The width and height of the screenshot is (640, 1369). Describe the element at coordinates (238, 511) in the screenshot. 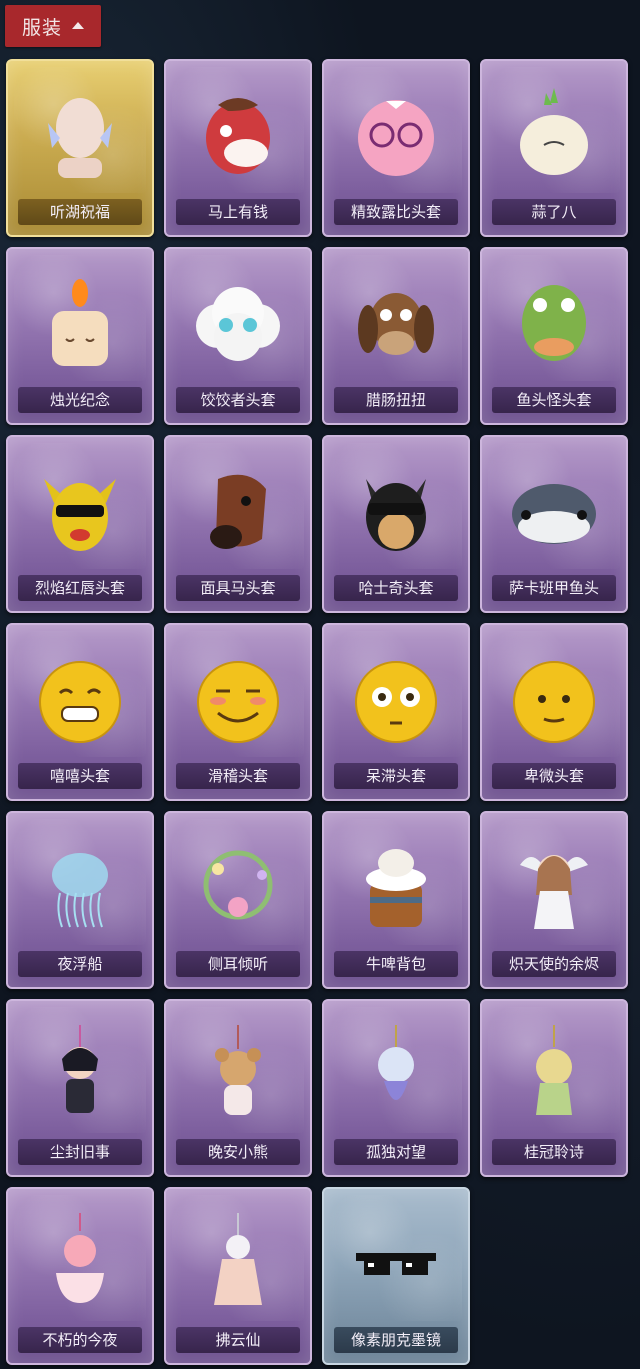

I see `horse-mask-icon` at that location.